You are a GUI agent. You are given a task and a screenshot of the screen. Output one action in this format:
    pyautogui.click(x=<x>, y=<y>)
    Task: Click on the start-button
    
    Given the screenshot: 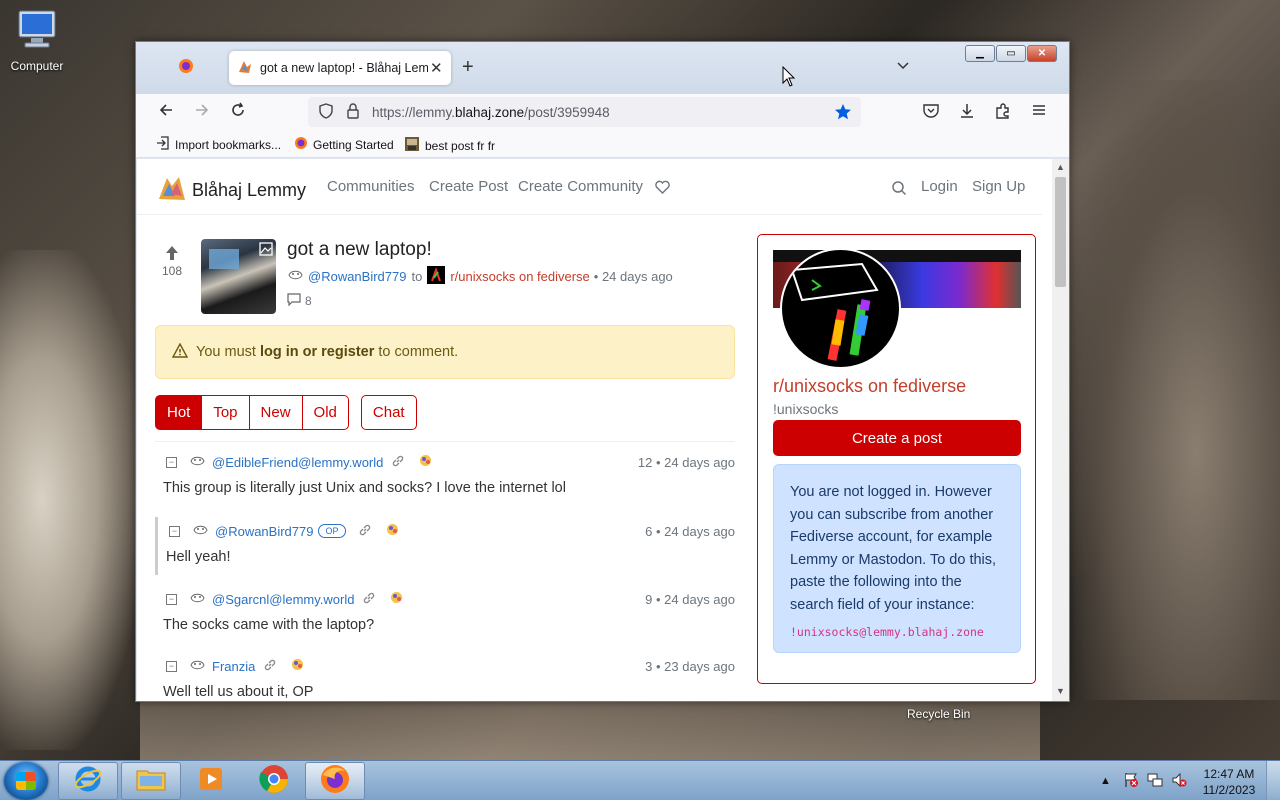 What is the action you would take?
    pyautogui.click(x=26, y=781)
    